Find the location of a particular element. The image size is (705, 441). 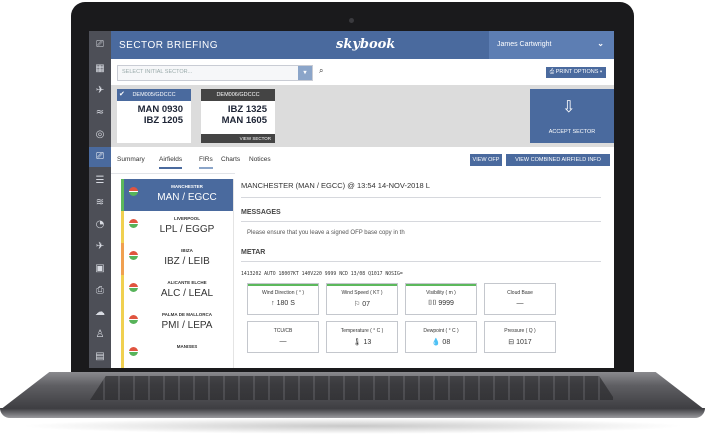

airfield-item: PALMA DE MALLORCA PMI / LEPA is located at coordinates (177, 323).